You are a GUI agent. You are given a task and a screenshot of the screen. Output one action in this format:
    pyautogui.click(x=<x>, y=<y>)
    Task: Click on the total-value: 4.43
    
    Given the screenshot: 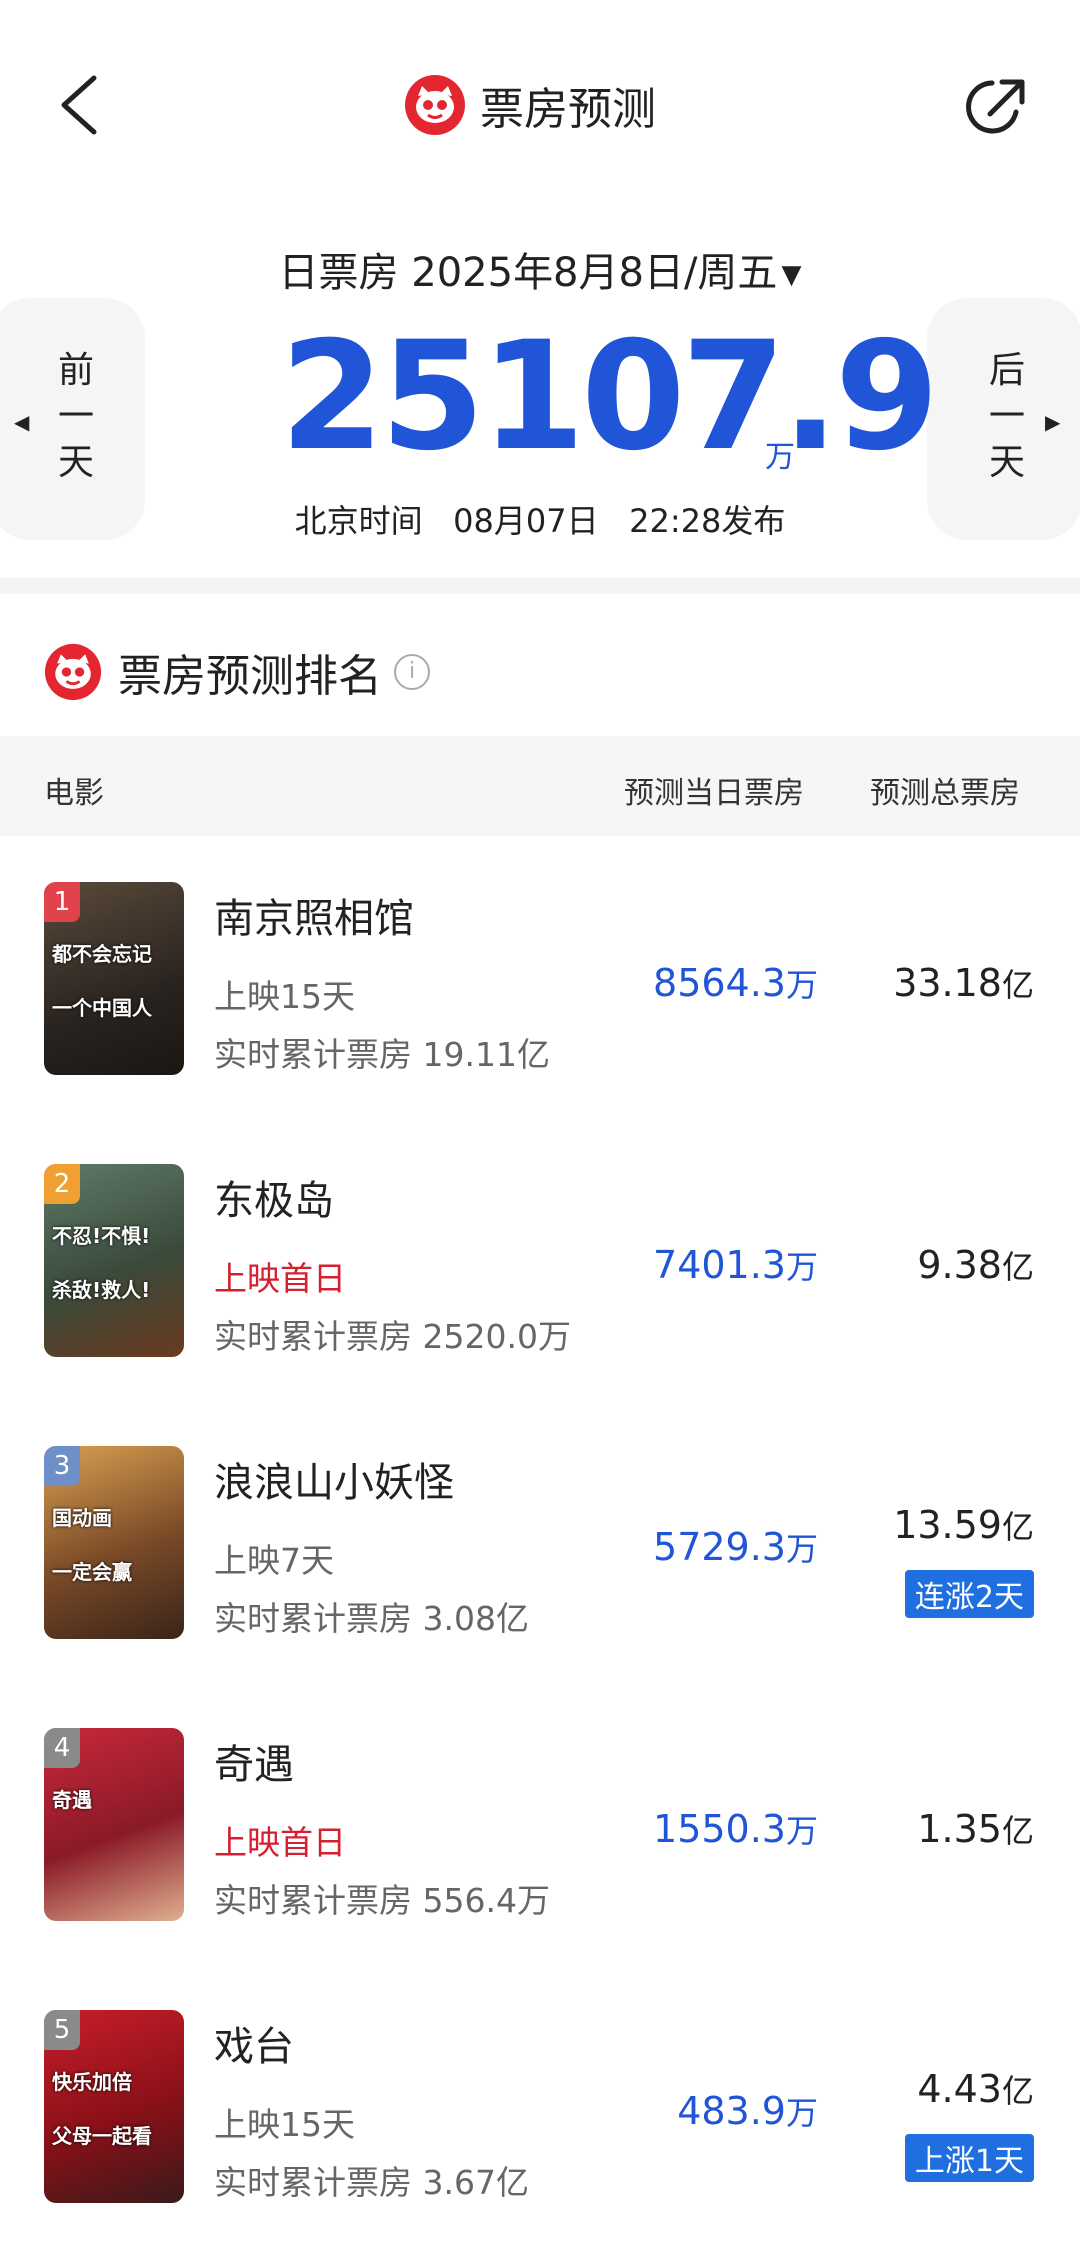 What is the action you would take?
    pyautogui.click(x=959, y=2089)
    